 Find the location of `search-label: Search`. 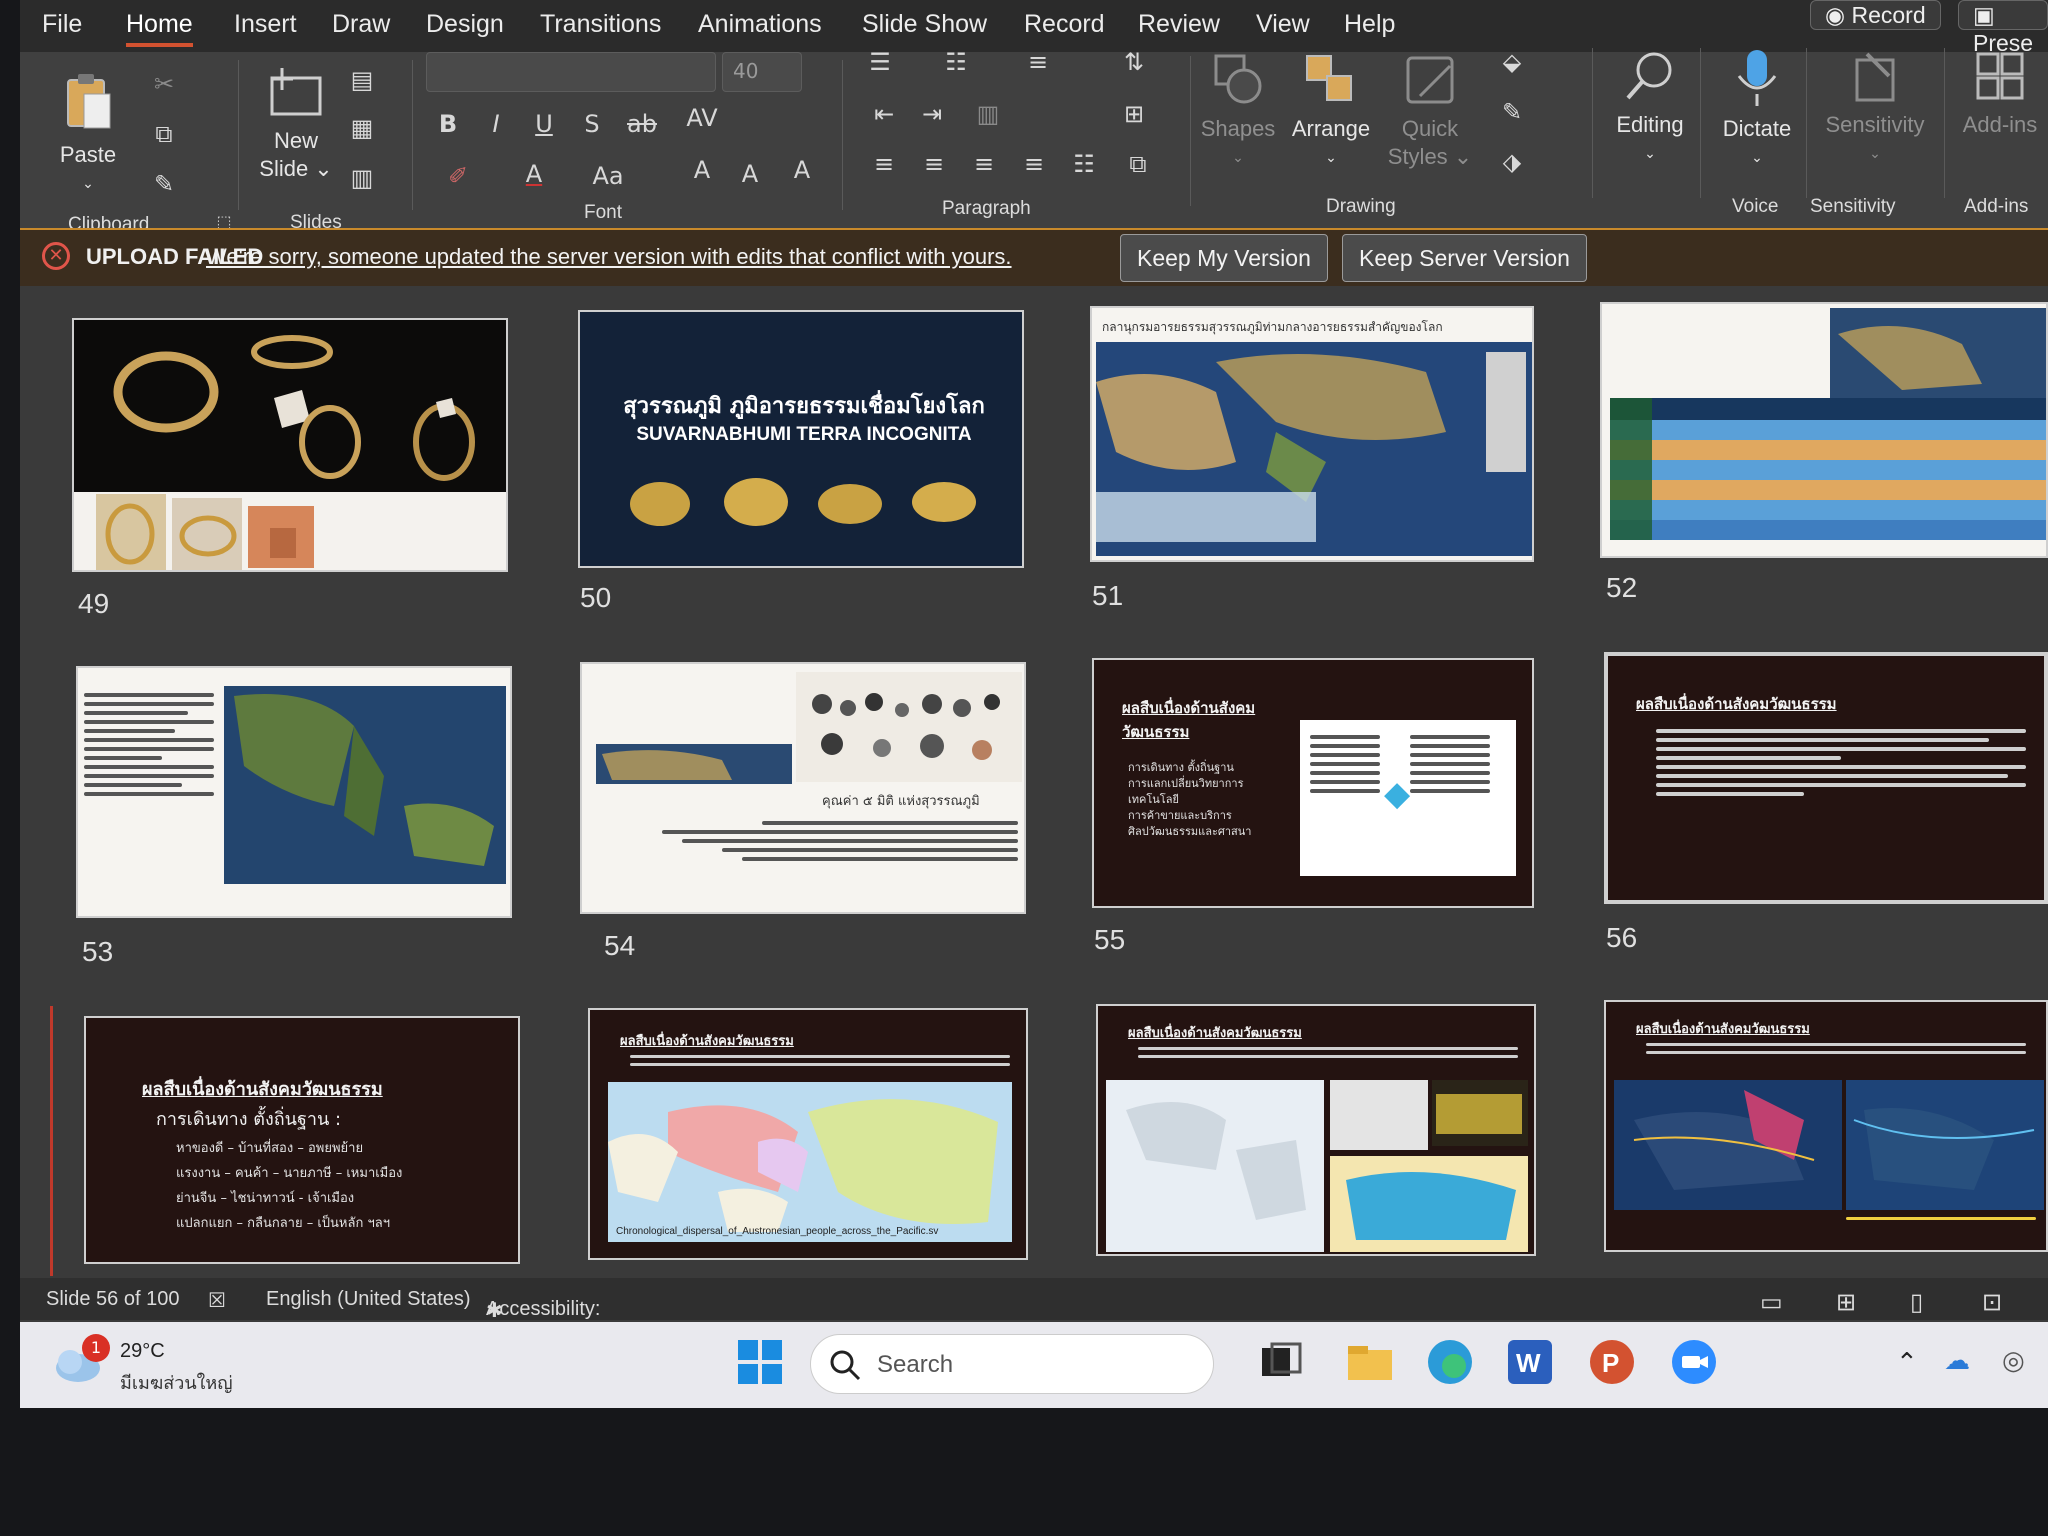

search-label: Search is located at coordinates (915, 1364).